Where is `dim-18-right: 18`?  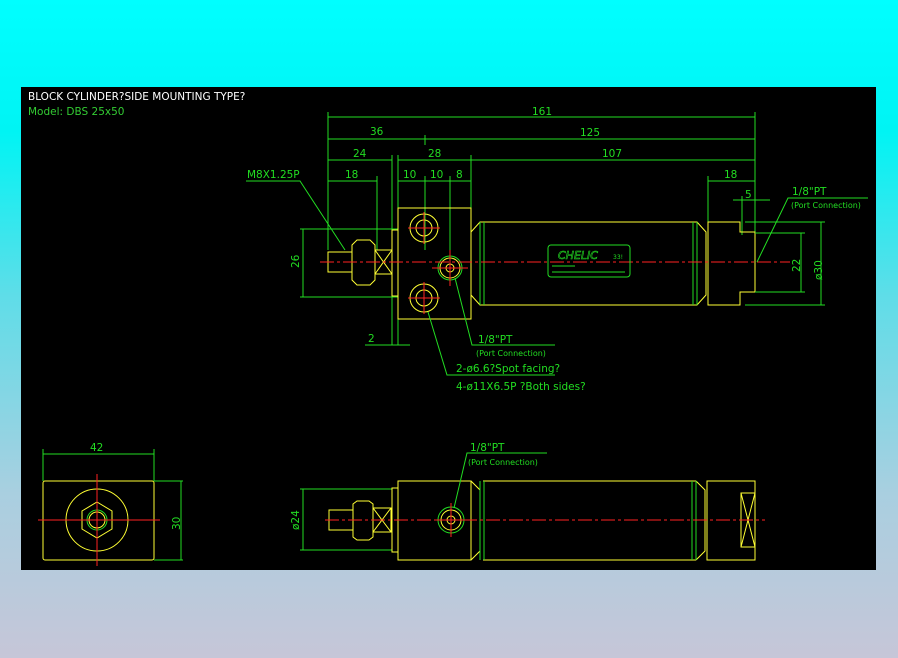 dim-18-right: 18 is located at coordinates (730, 175).